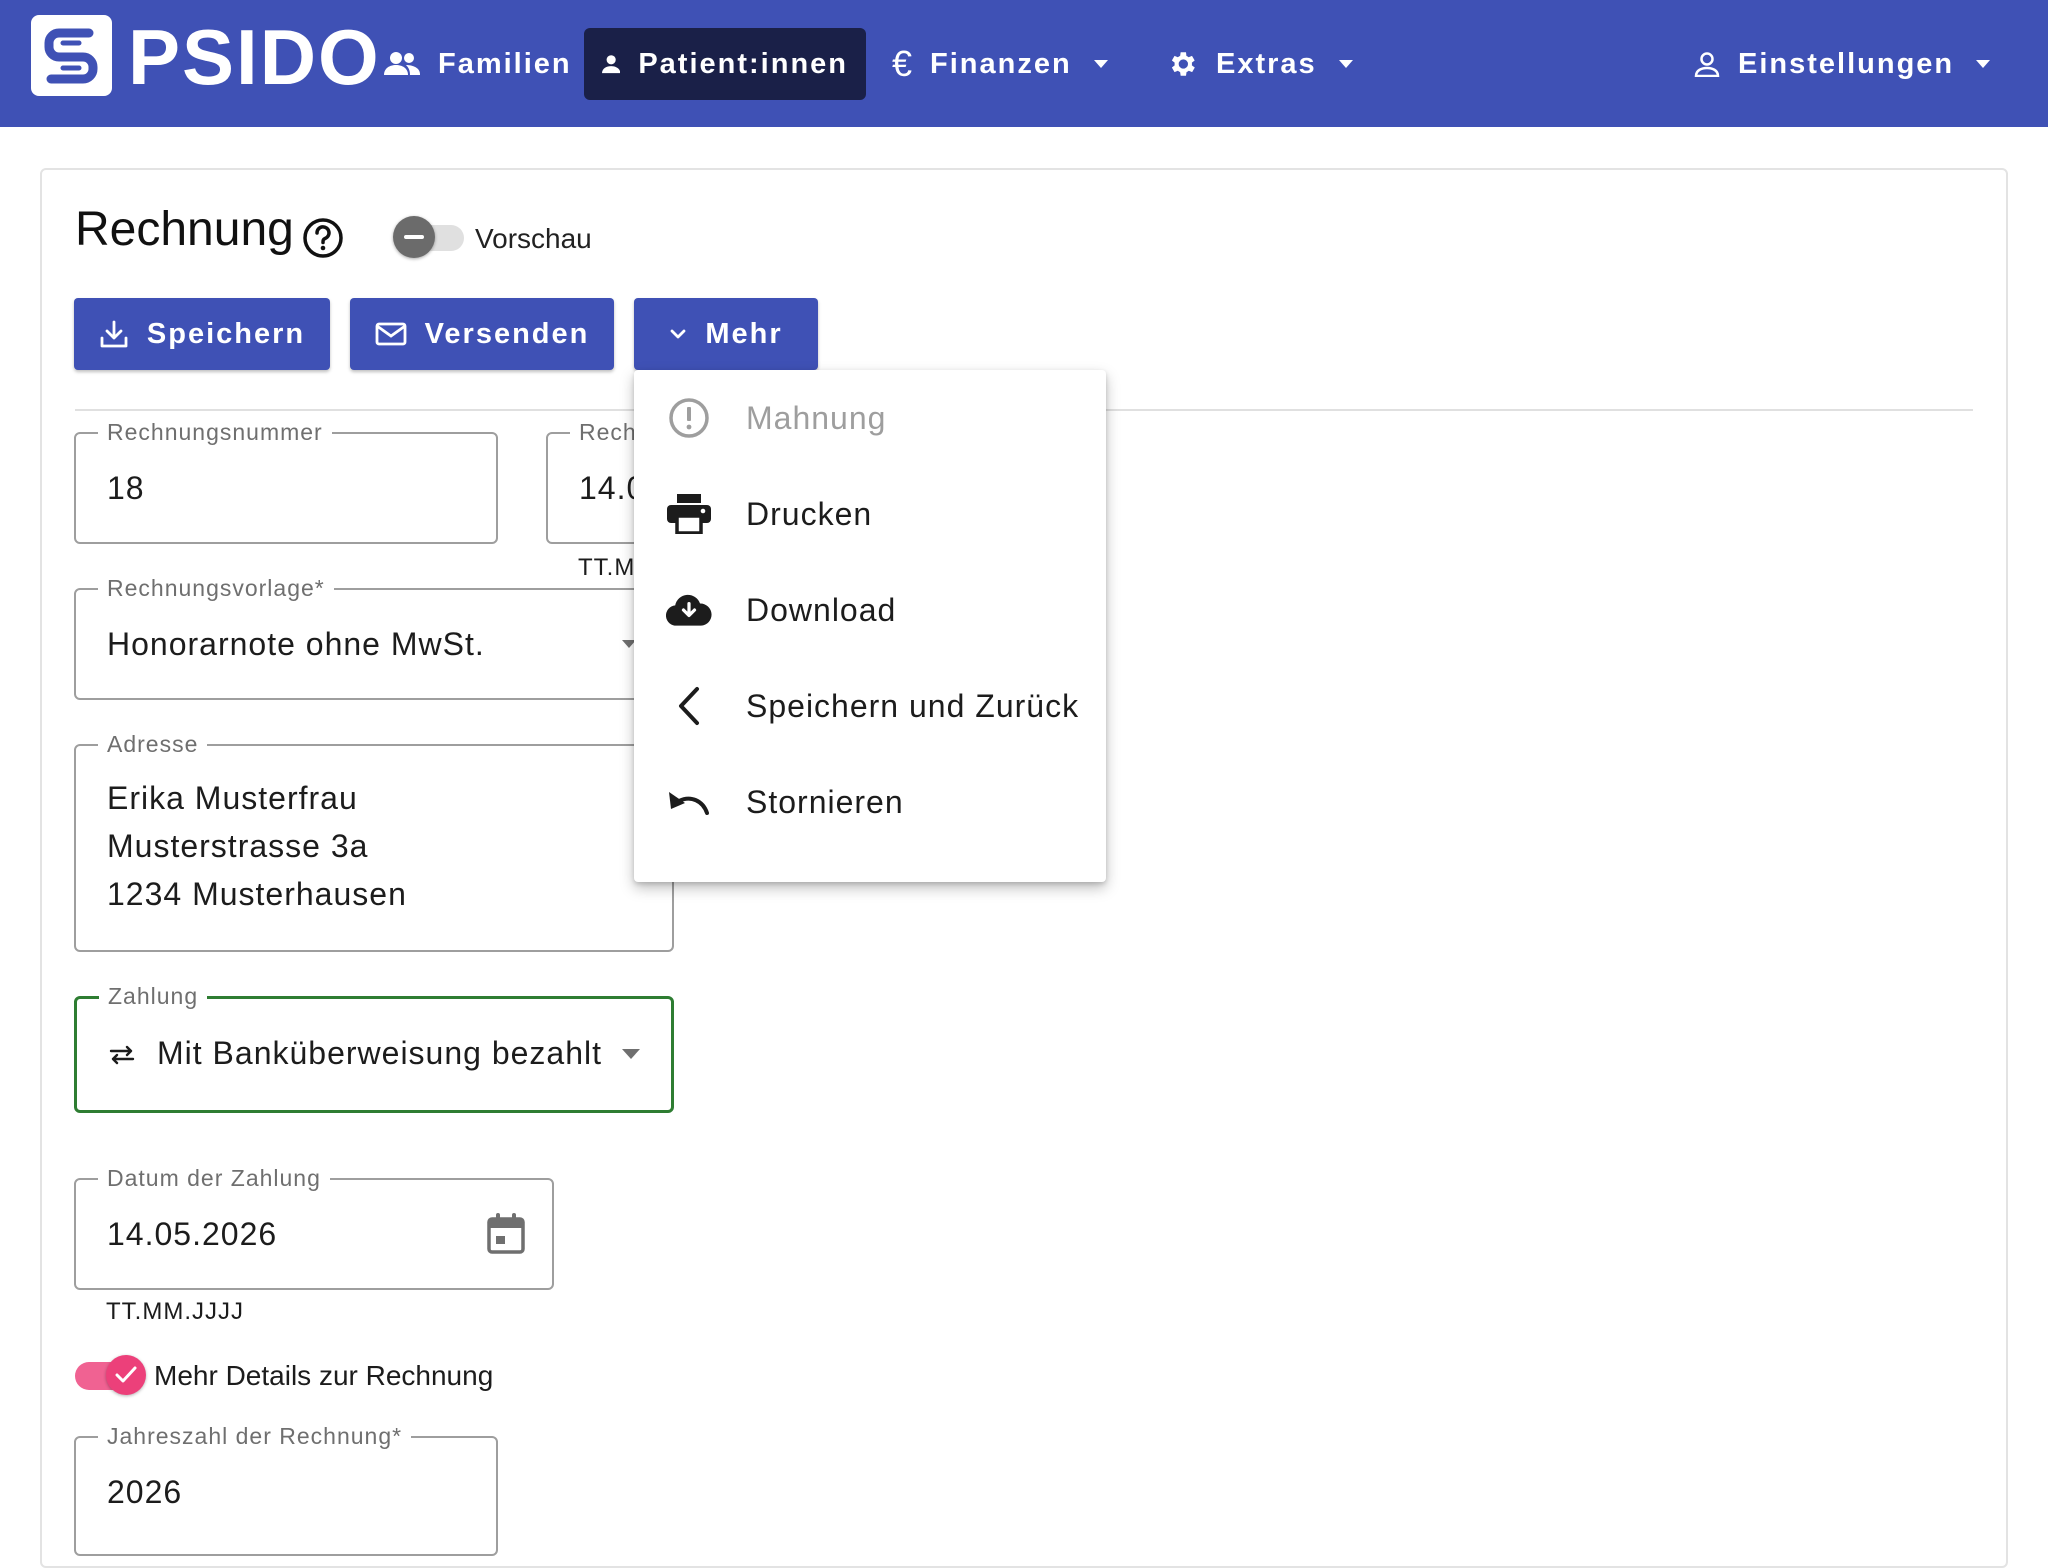 This screenshot has width=2048, height=1568. What do you see at coordinates (391, 334) in the screenshot?
I see `mail-icon` at bounding box center [391, 334].